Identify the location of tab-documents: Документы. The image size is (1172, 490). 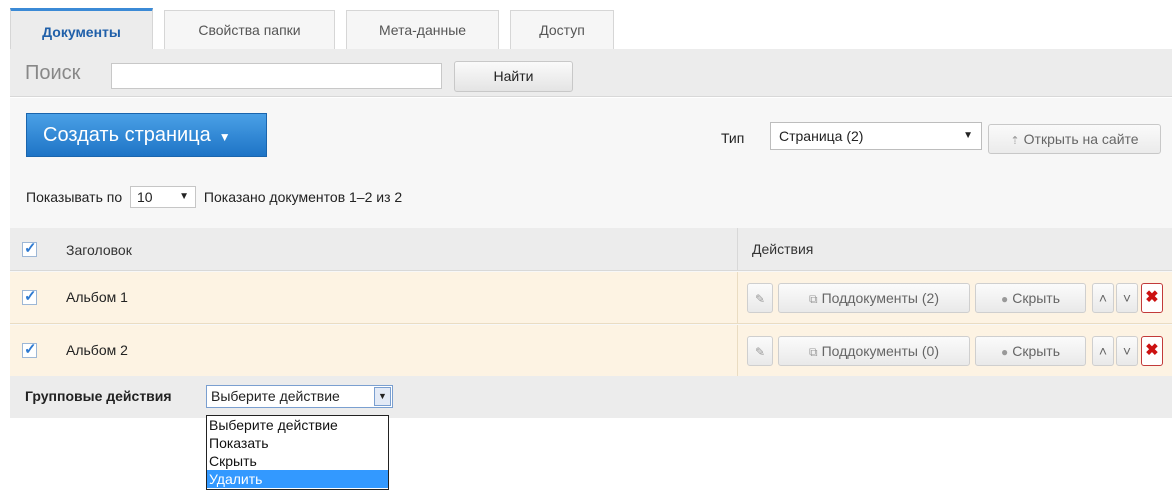
(81, 28).